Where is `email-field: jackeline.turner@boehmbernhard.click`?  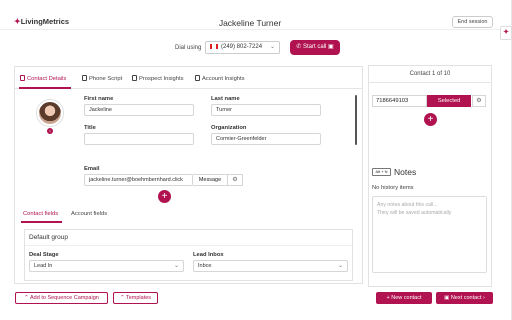 email-field: jackeline.turner@boehmbernhard.click is located at coordinates (138, 180).